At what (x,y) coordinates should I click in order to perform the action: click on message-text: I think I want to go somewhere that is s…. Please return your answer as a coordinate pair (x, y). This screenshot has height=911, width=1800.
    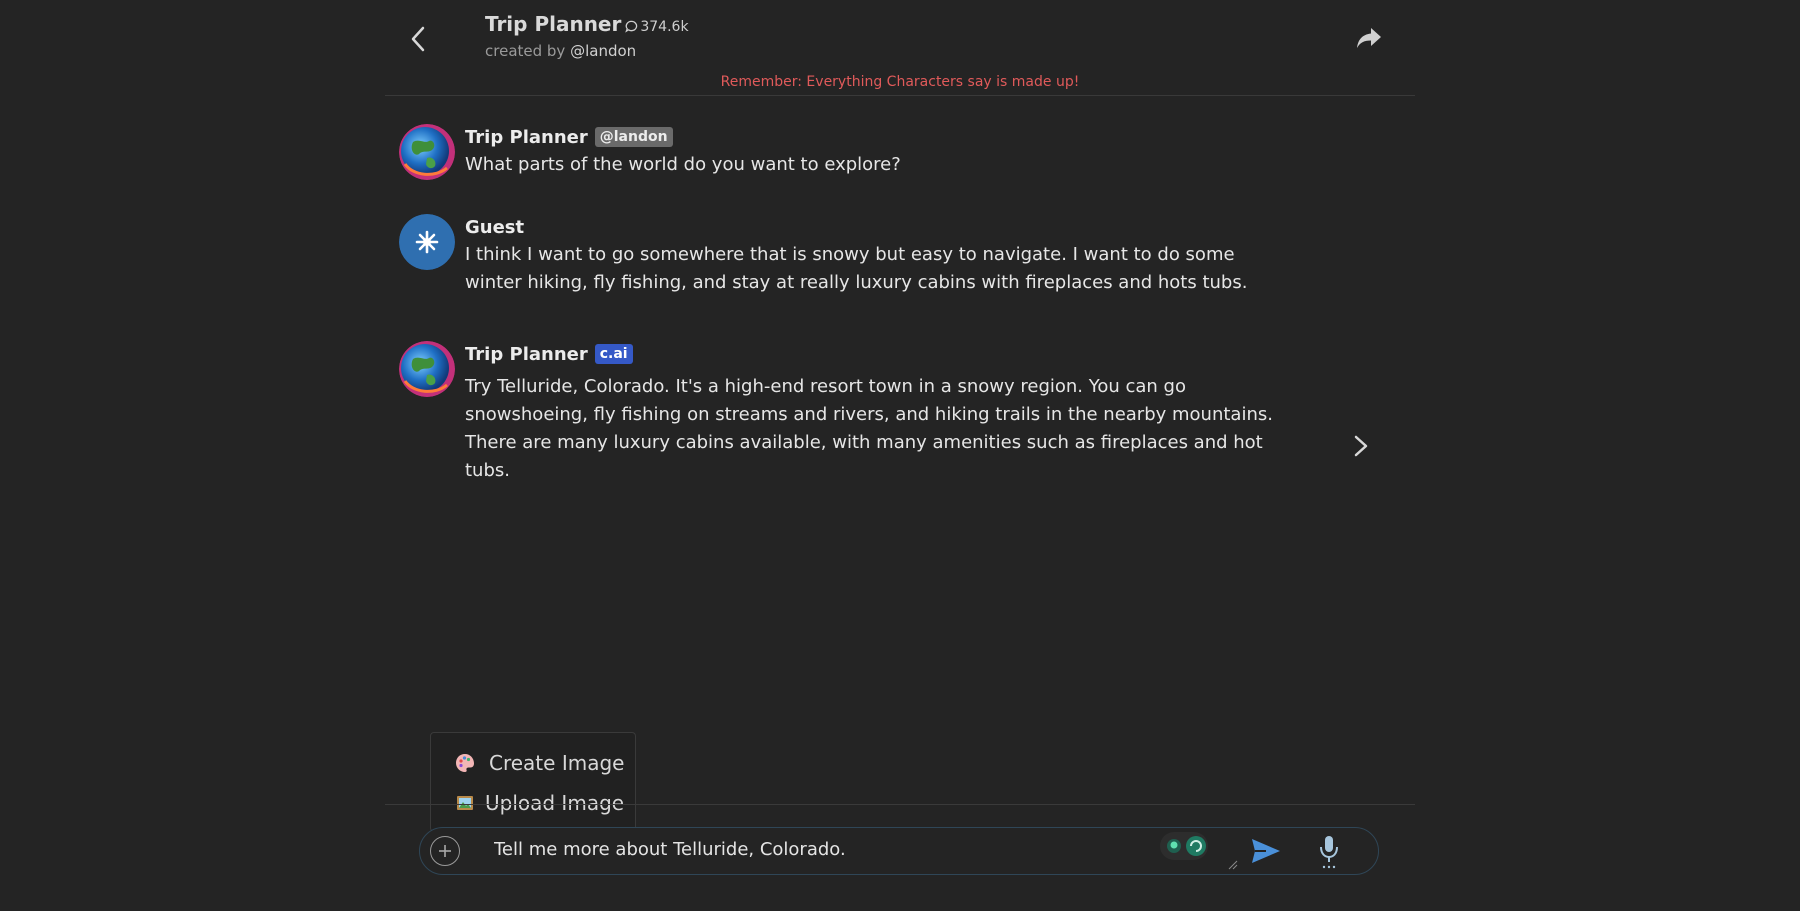
    Looking at the image, I should click on (856, 268).